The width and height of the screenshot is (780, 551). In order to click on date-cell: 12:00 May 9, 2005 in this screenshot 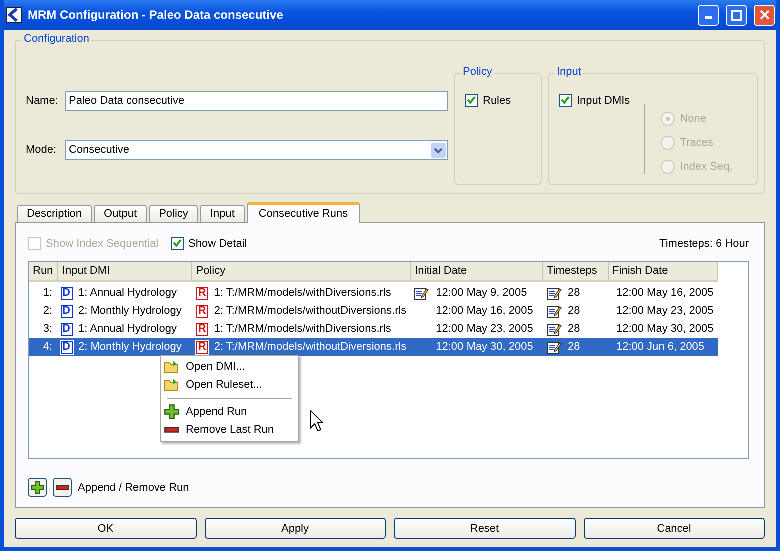, I will do `click(477, 293)`.